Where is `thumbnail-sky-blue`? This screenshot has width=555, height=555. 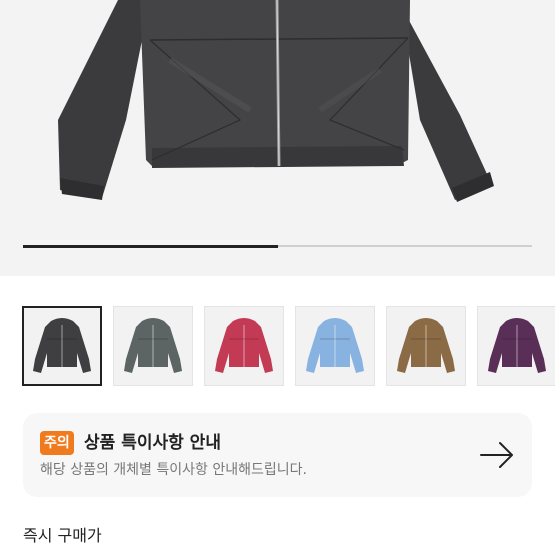
thumbnail-sky-blue is located at coordinates (335, 346).